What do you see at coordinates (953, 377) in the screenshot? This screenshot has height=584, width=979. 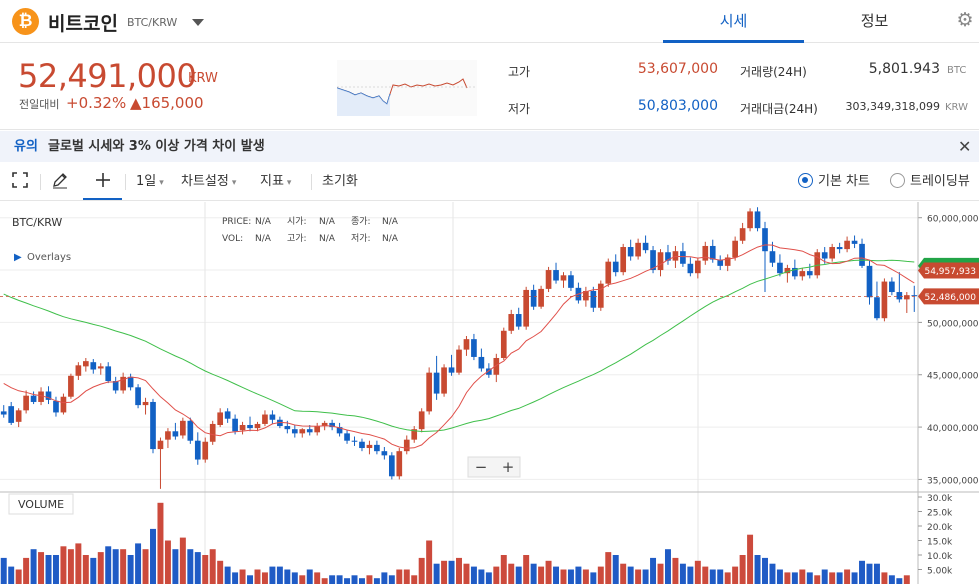 I see `y-tick-label: 45,000,000` at bounding box center [953, 377].